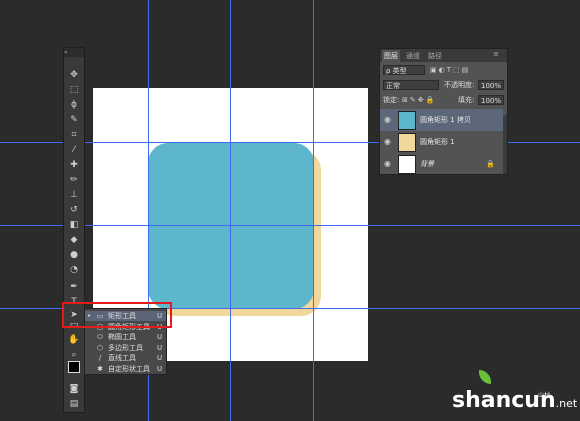 This screenshot has width=580, height=421. I want to click on layer-row: ◉ 圆角矩形 1 拷贝, so click(441, 120).